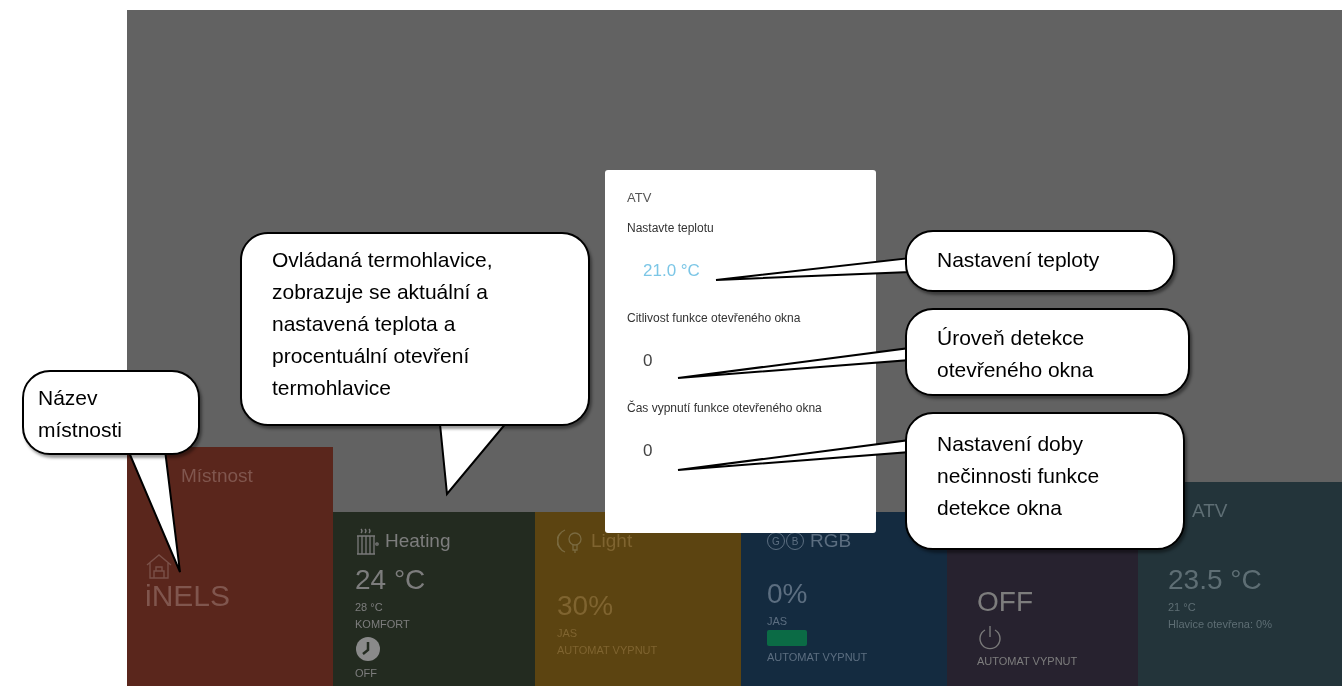 This screenshot has height=686, width=1342. I want to click on radiator-icon, so click(367, 541).